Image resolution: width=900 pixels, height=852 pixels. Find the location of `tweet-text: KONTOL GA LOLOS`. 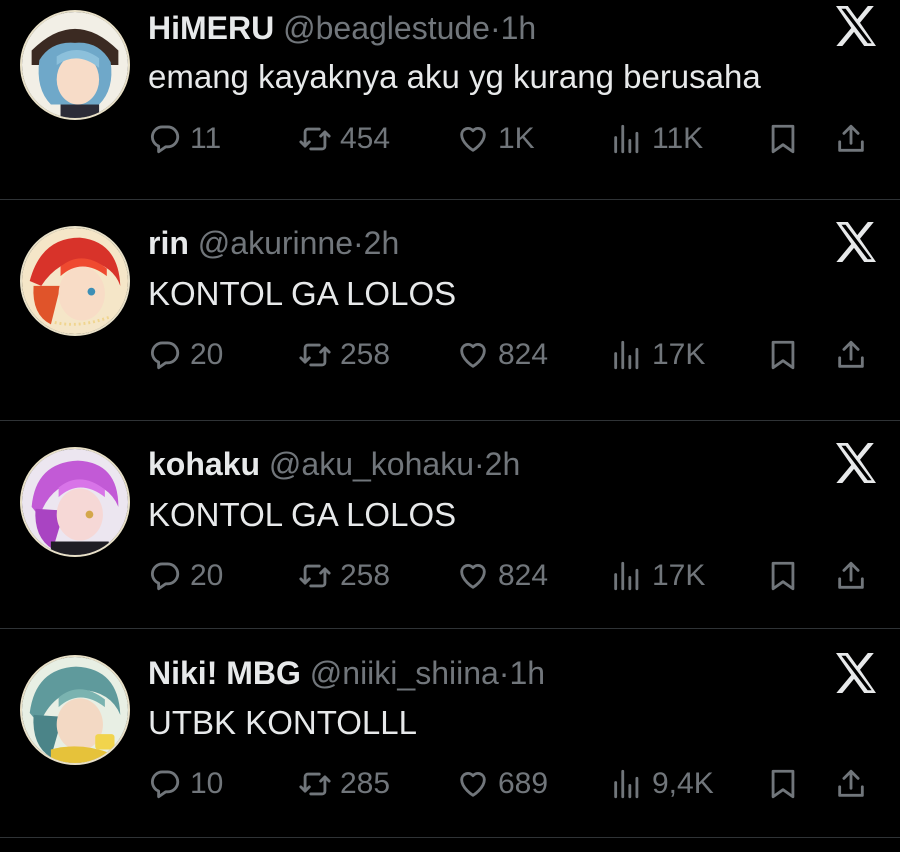

tweet-text: KONTOL GA LOLOS is located at coordinates (302, 514).